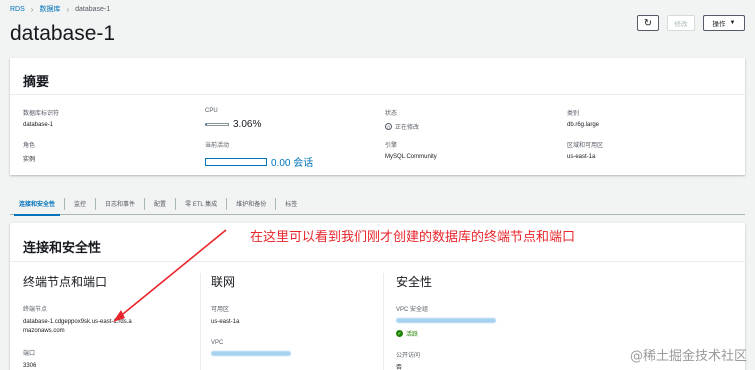 Image resolution: width=755 pixels, height=370 pixels. I want to click on port-label: 端口, so click(29, 354).